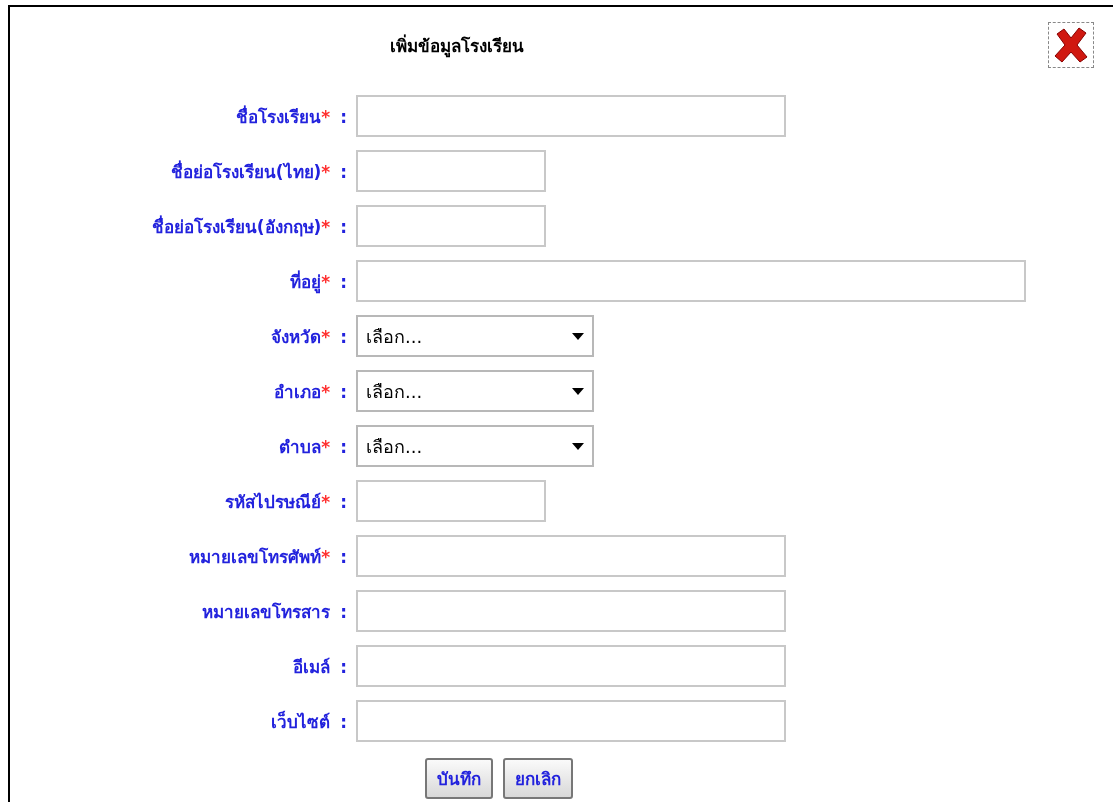  I want to click on field-label: ตำบล, so click(300, 446).